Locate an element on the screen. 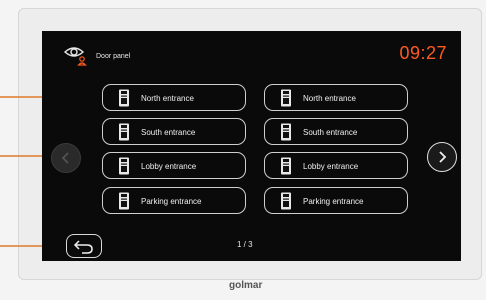  eye-icon is located at coordinates (76, 55).